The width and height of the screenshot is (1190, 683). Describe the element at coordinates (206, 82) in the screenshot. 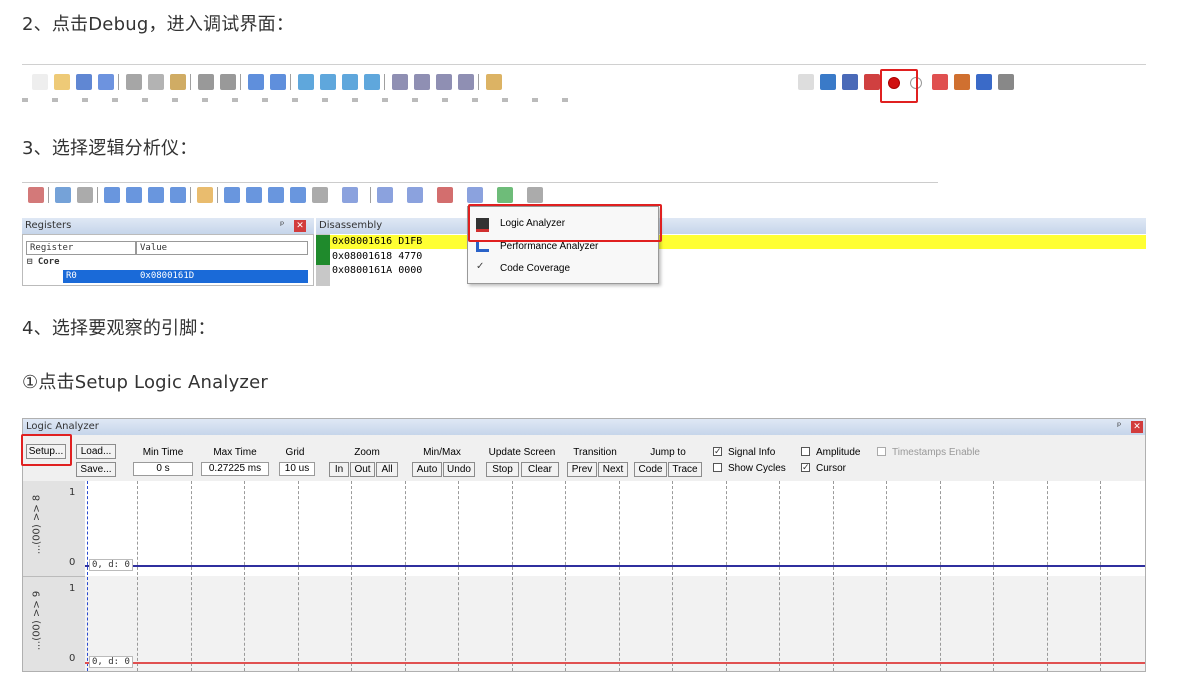

I see `undo-icon` at that location.